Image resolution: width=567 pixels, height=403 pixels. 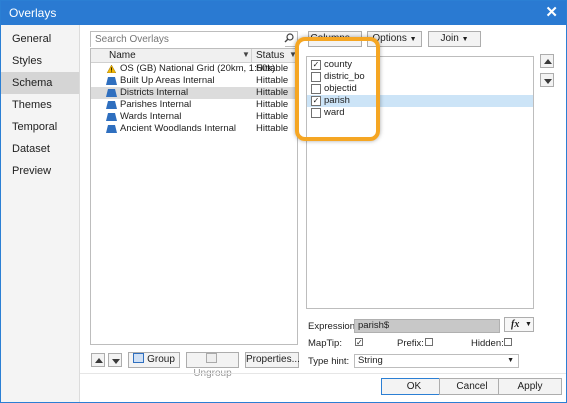 I want to click on maptip-checkbox: ✓, so click(x=359, y=342).